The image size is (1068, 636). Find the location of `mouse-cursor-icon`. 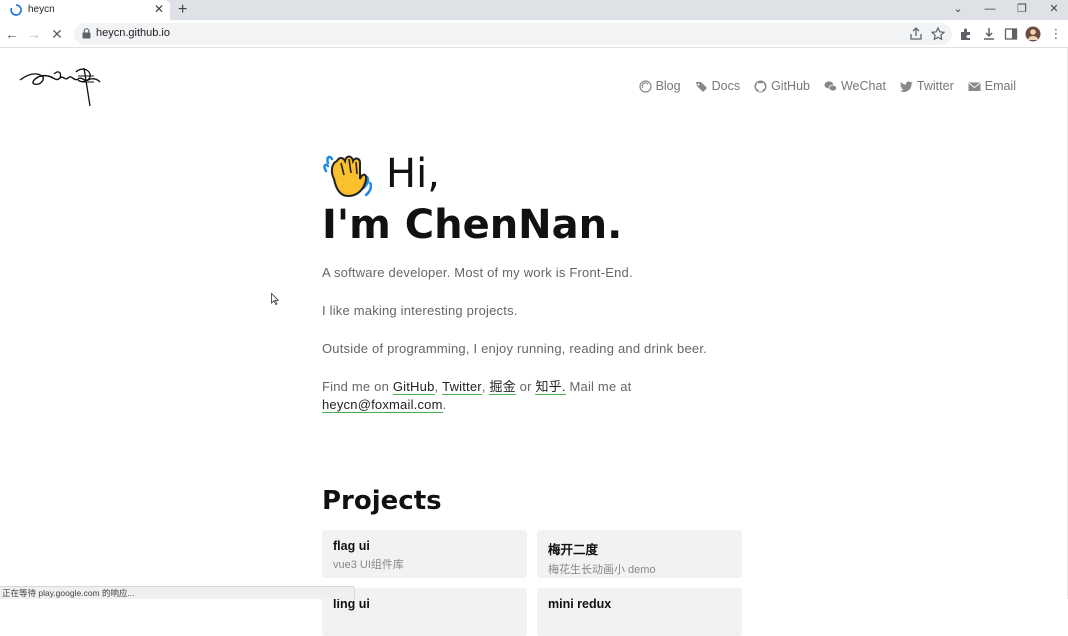

mouse-cursor-icon is located at coordinates (275, 299).